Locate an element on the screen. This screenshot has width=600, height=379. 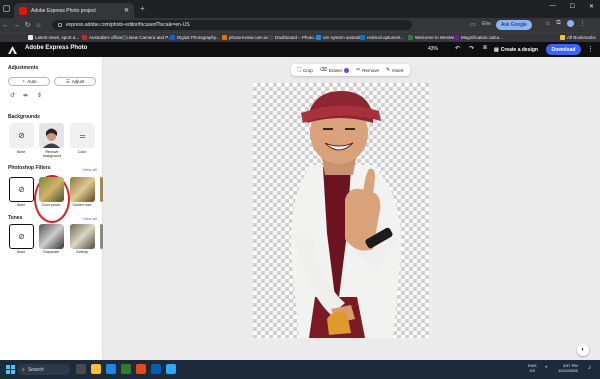
bookmark-item: om system australia is located at coordinates (339, 37).